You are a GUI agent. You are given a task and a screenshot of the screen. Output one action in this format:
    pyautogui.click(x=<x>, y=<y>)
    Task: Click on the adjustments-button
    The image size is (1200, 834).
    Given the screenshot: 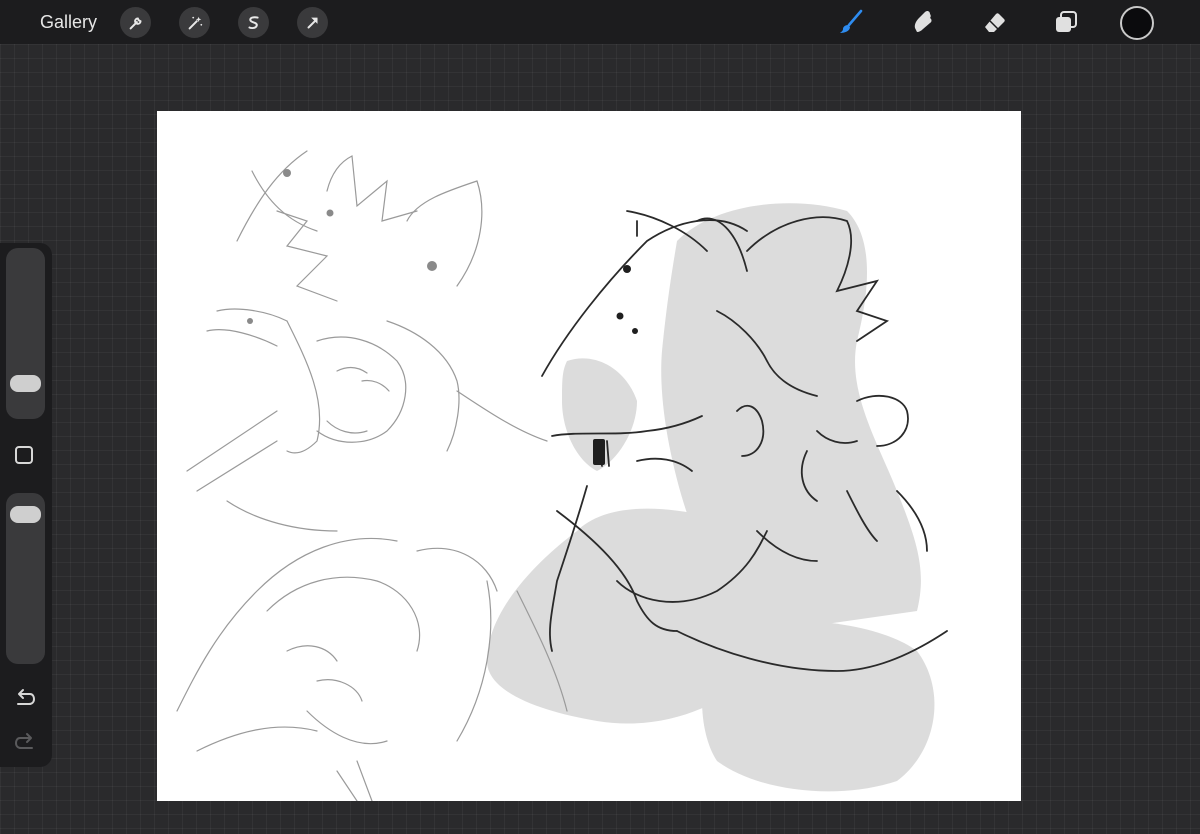 What is the action you would take?
    pyautogui.click(x=194, y=22)
    